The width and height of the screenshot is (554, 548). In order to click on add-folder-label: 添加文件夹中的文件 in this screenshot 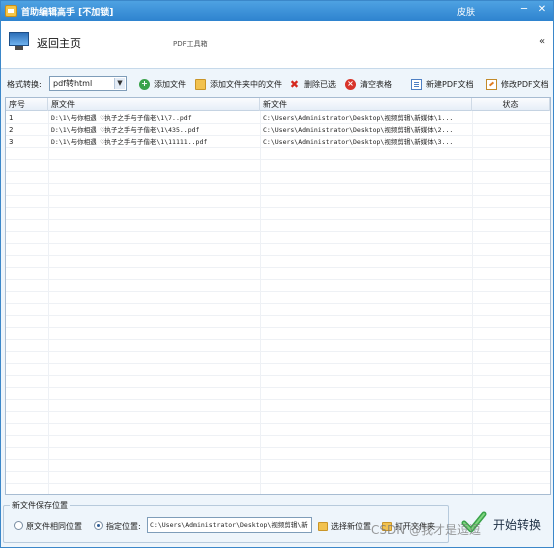, I will do `click(246, 84)`.